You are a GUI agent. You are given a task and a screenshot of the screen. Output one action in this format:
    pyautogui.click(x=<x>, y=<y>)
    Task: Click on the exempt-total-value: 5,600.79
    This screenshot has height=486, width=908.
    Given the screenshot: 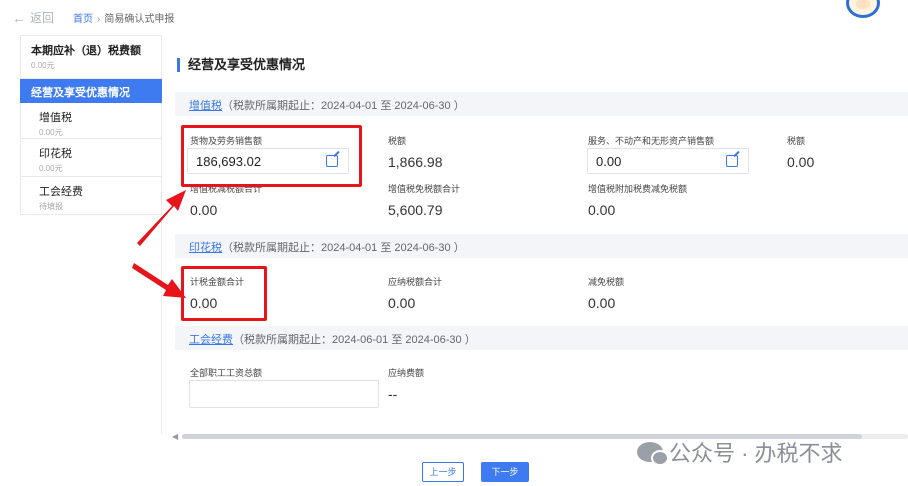 What is the action you would take?
    pyautogui.click(x=415, y=210)
    